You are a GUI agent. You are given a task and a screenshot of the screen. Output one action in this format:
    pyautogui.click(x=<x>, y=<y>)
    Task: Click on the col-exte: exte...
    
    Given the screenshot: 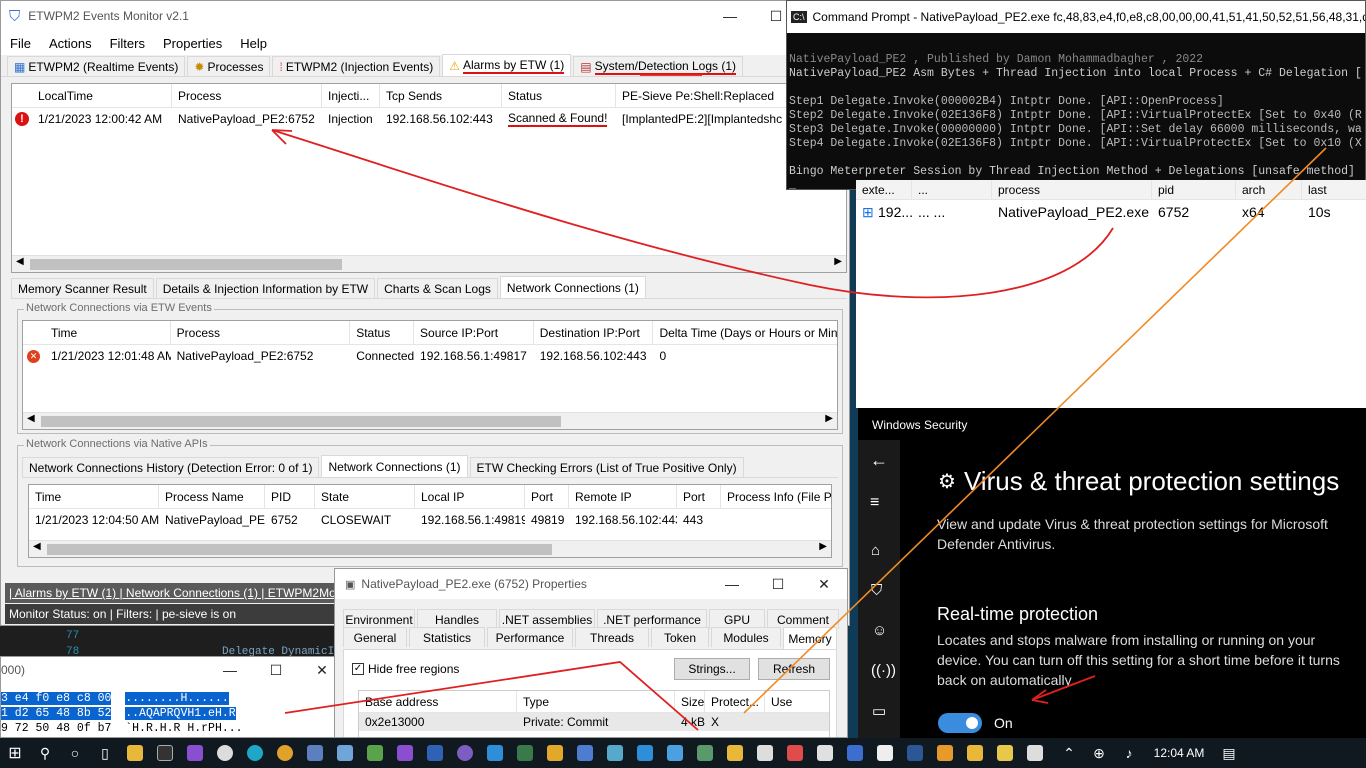 What is the action you would take?
    pyautogui.click(x=884, y=189)
    